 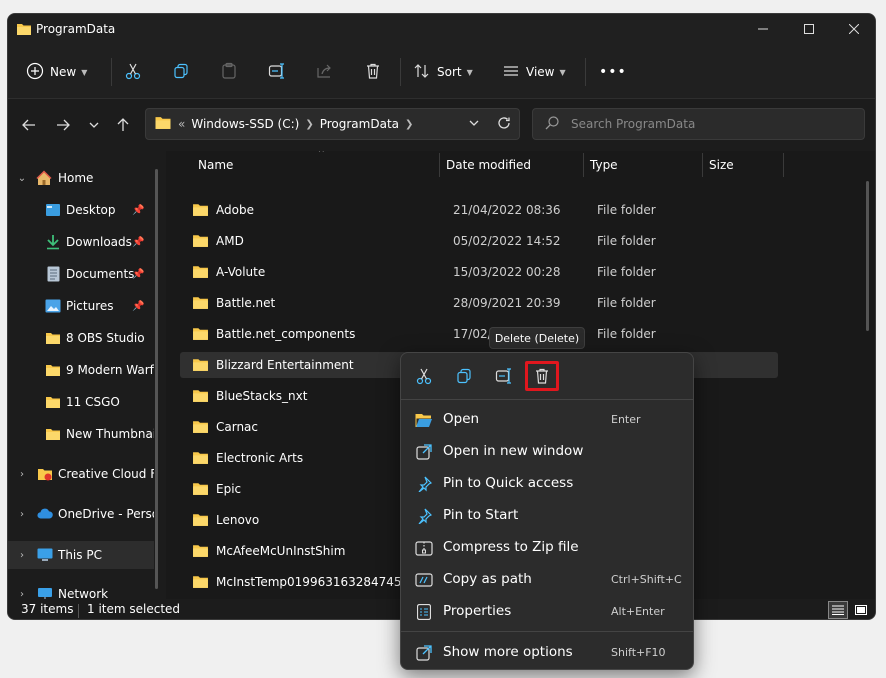 What do you see at coordinates (424, 376) in the screenshot?
I see `context-cut-button` at bounding box center [424, 376].